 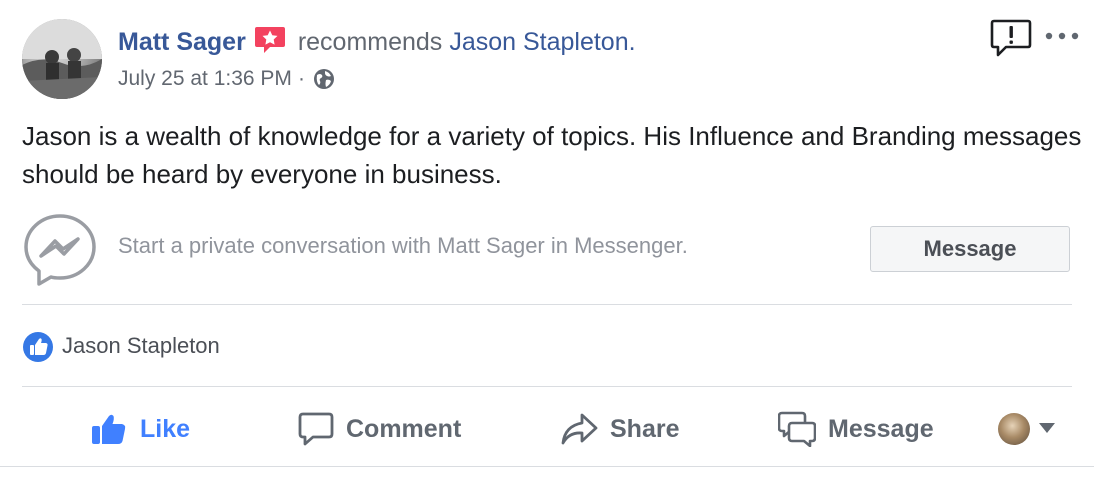 I want to click on share-button: Share, so click(x=619, y=429).